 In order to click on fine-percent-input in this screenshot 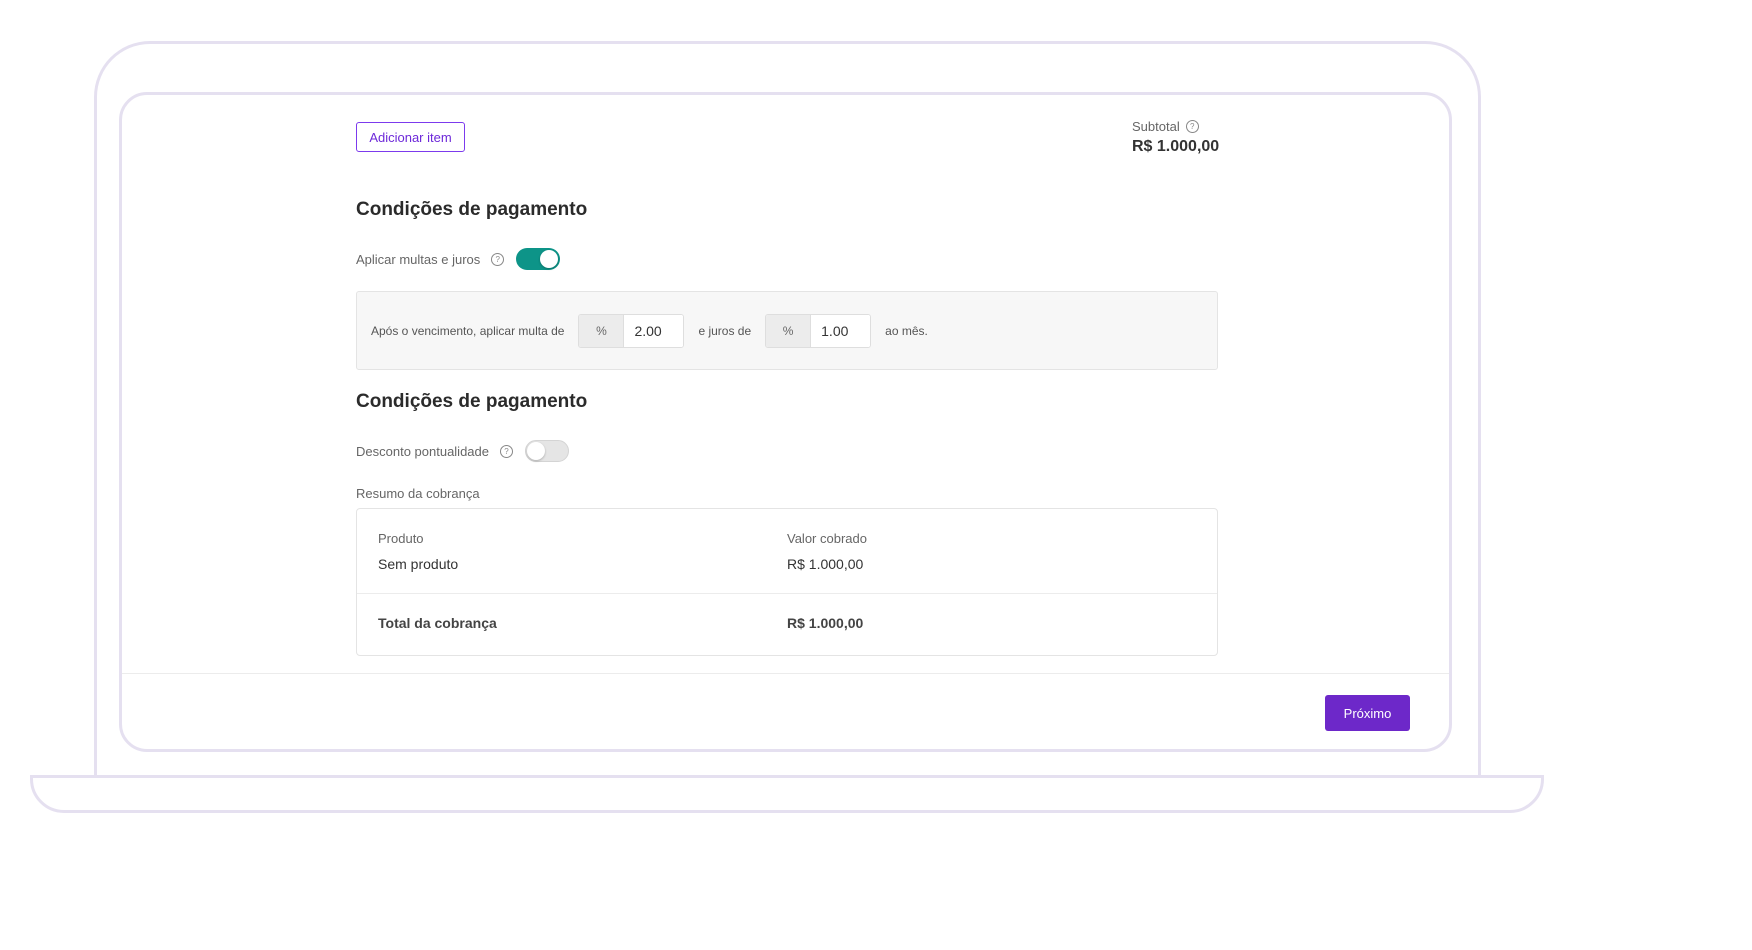, I will do `click(654, 330)`.